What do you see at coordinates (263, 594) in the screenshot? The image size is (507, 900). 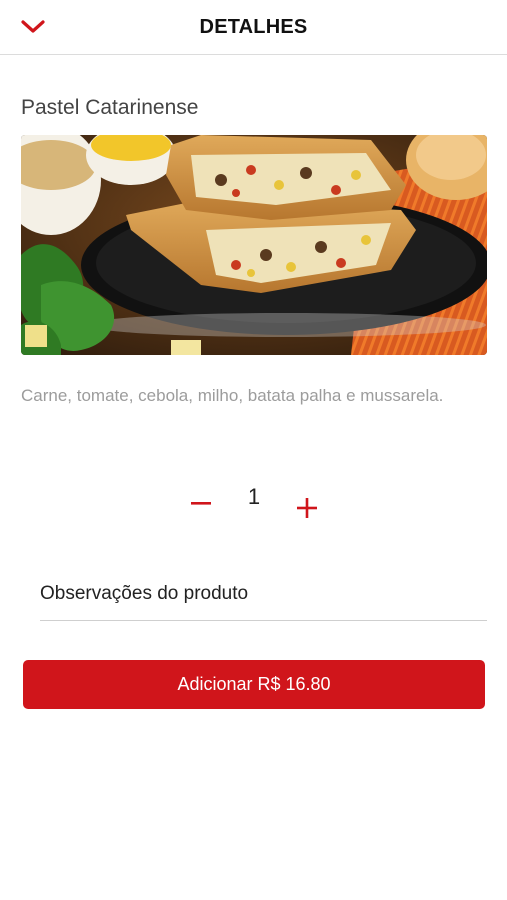 I see `product-notes-input` at bounding box center [263, 594].